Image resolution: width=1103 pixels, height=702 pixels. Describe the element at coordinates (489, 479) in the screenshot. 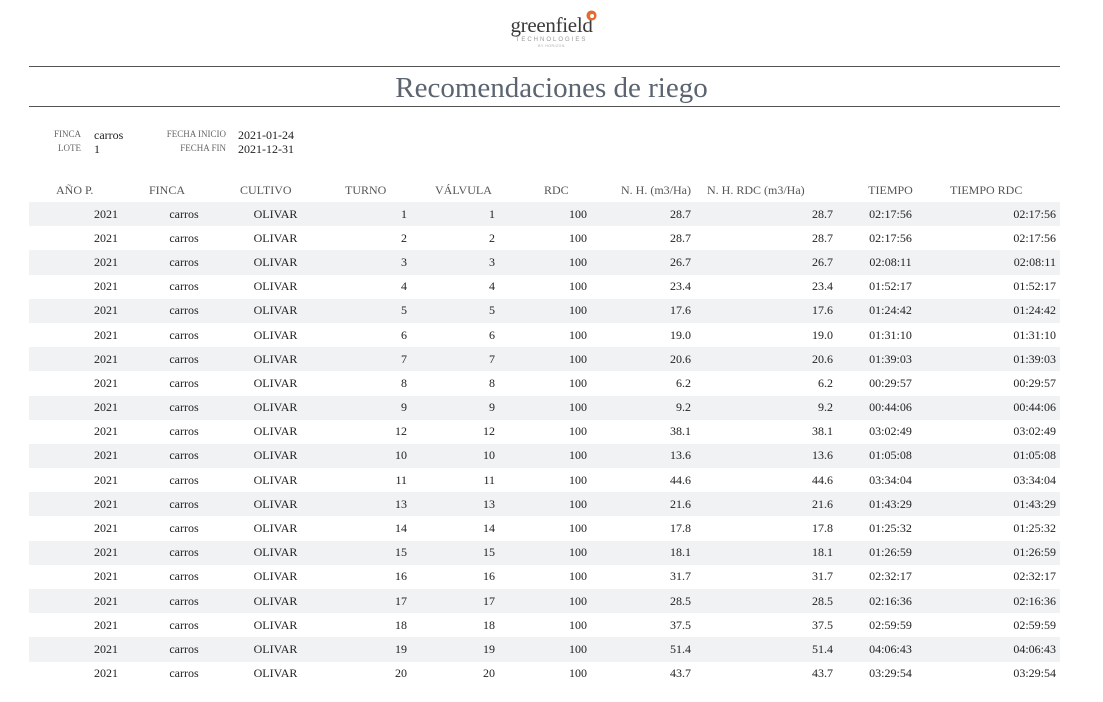

I see `col-valvula-cell: 11` at that location.